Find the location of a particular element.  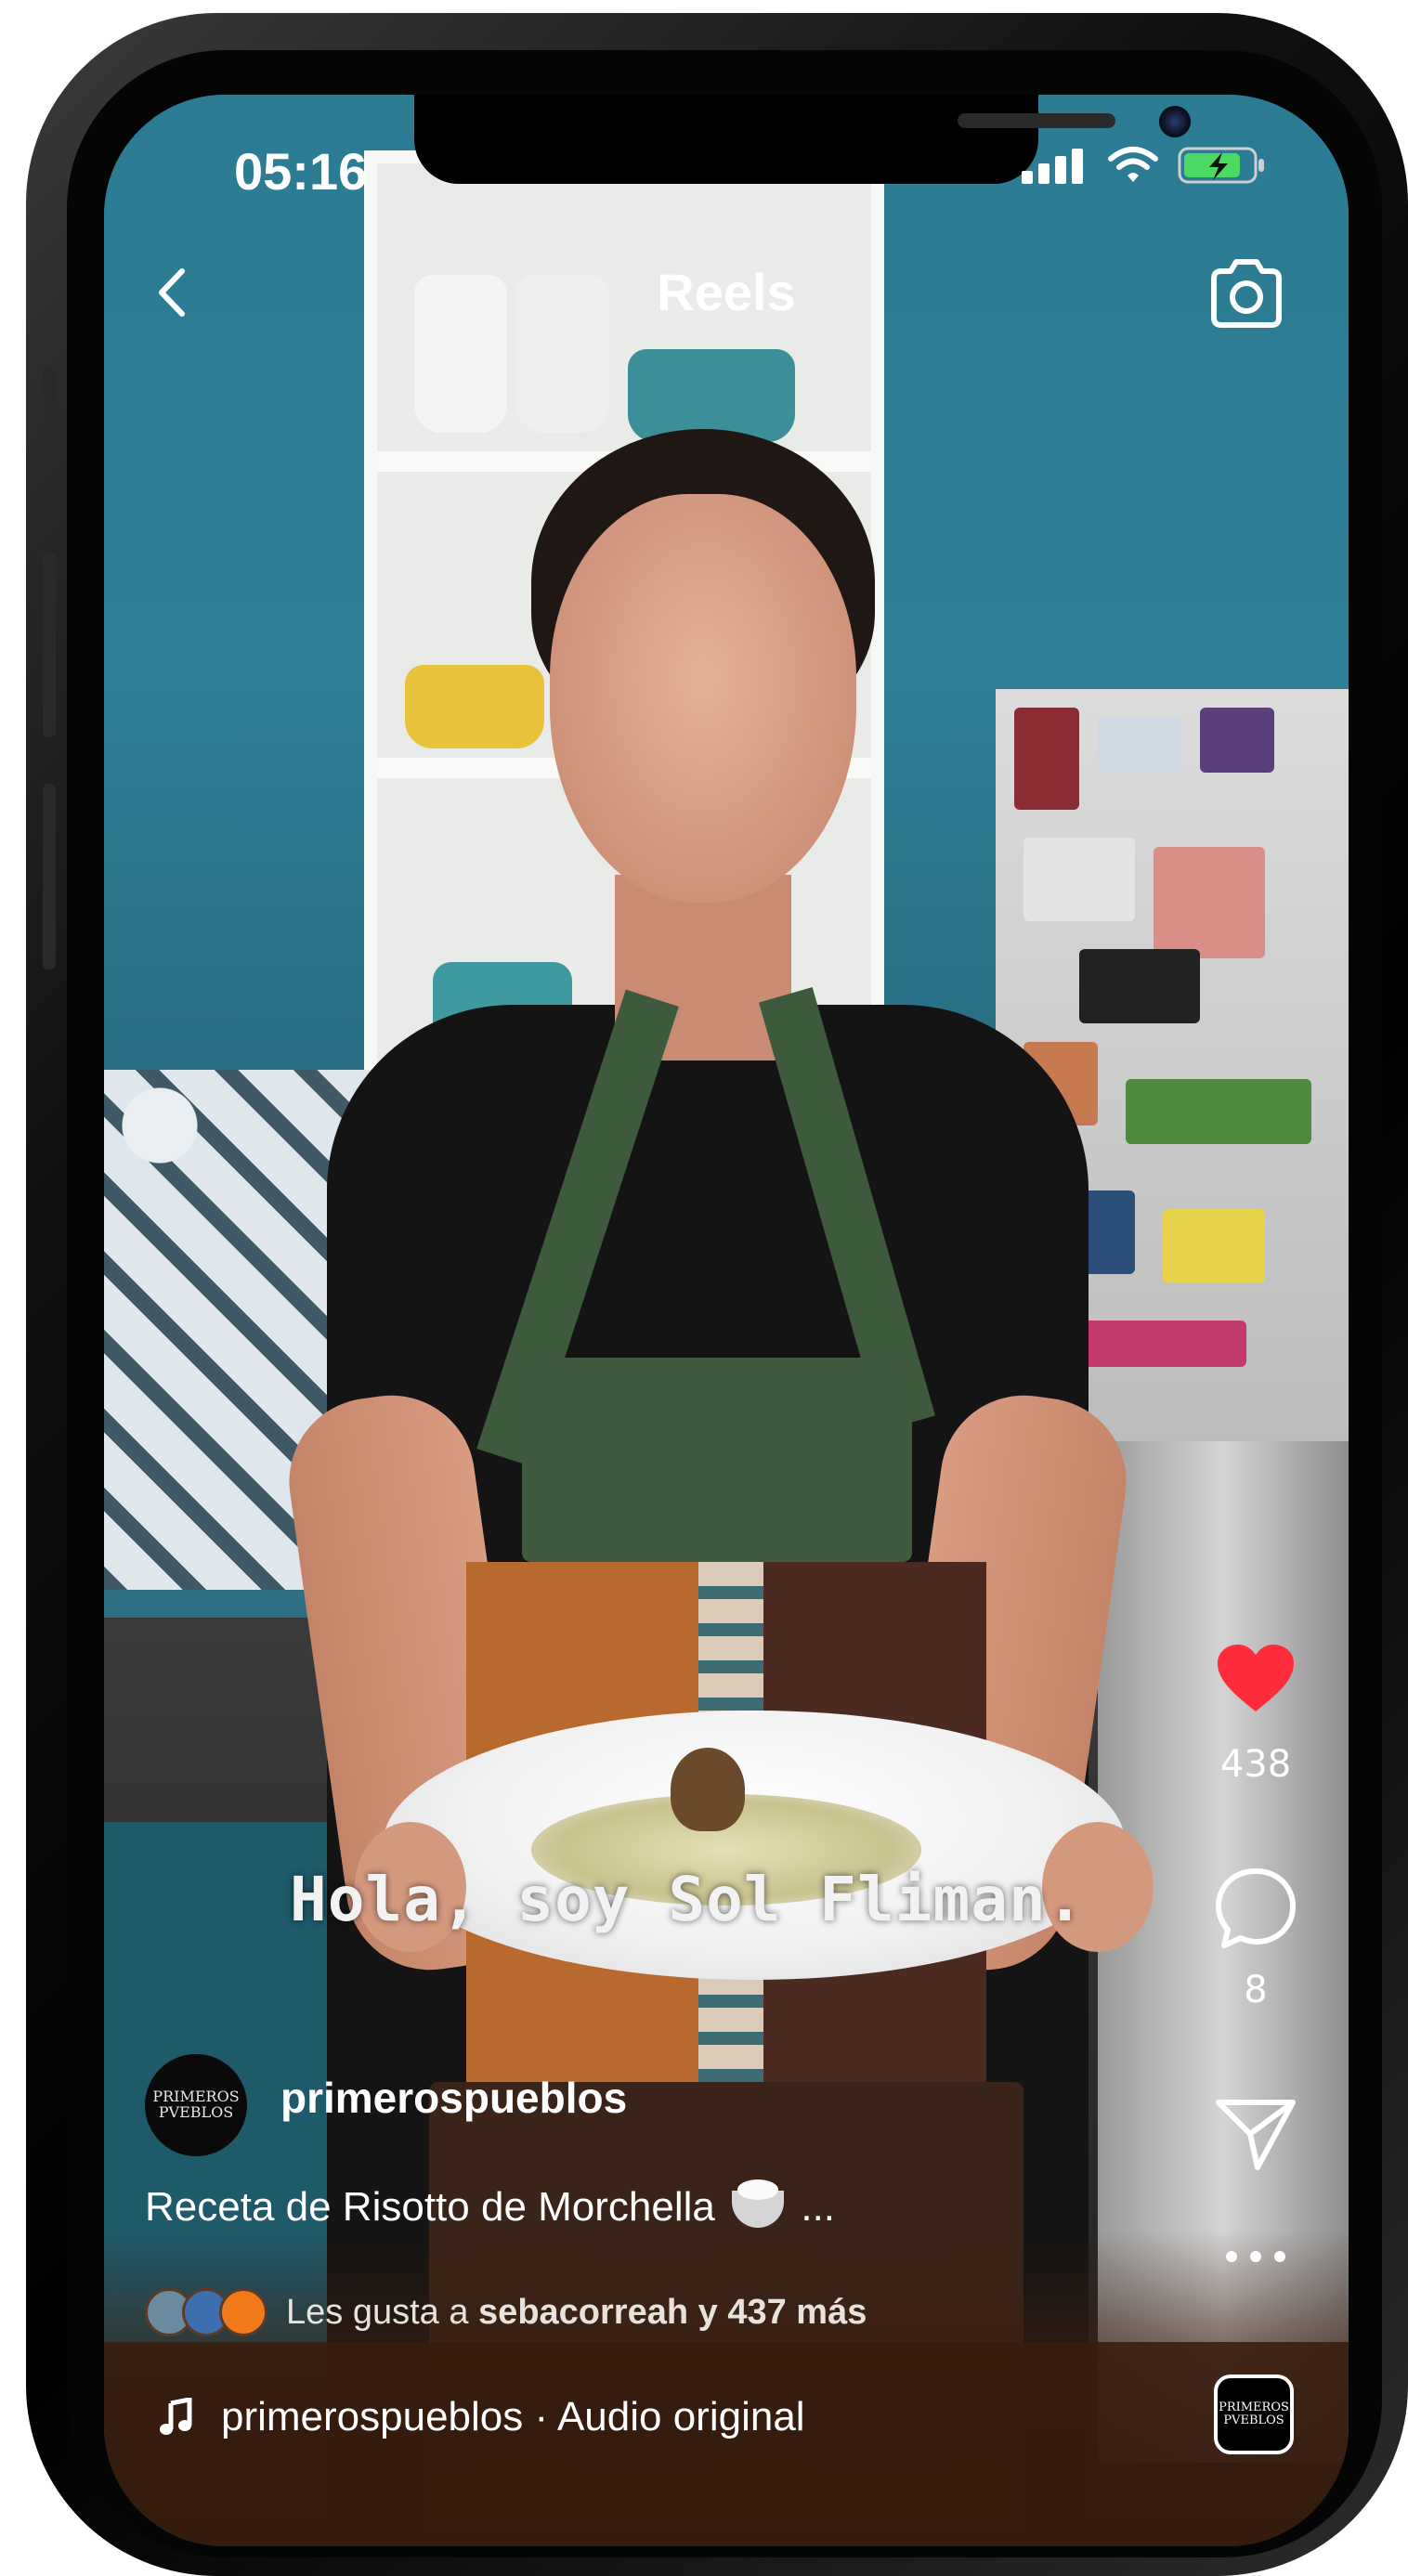

comment-button is located at coordinates (1255, 1911).